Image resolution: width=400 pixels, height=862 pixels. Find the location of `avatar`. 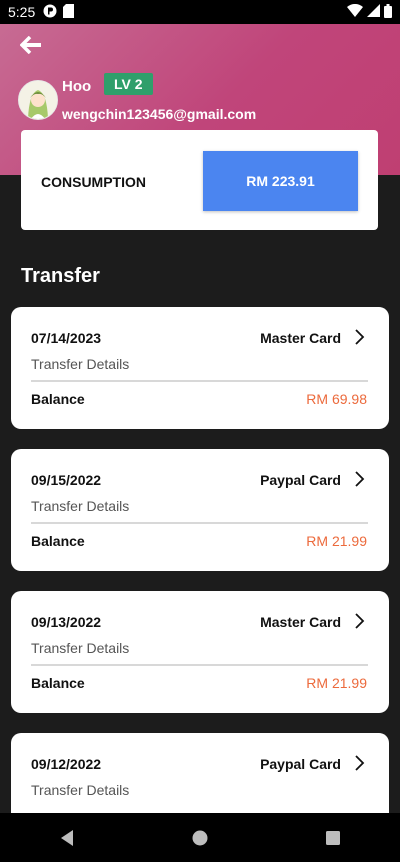

avatar is located at coordinates (38, 100).